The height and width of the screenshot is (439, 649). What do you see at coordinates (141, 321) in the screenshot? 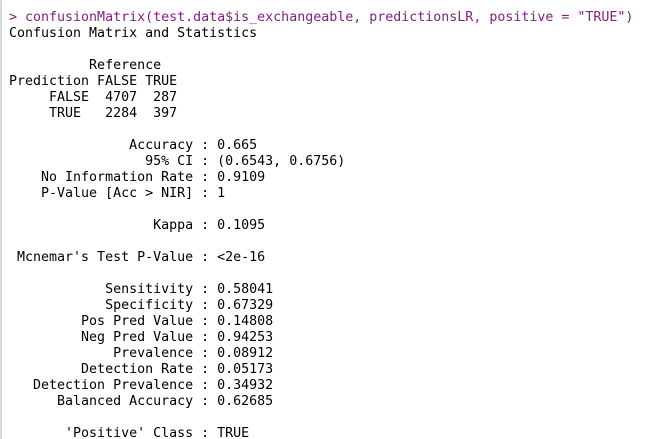
I see `stat-pos-pred: Pos Pred Value : 0.14808` at bounding box center [141, 321].